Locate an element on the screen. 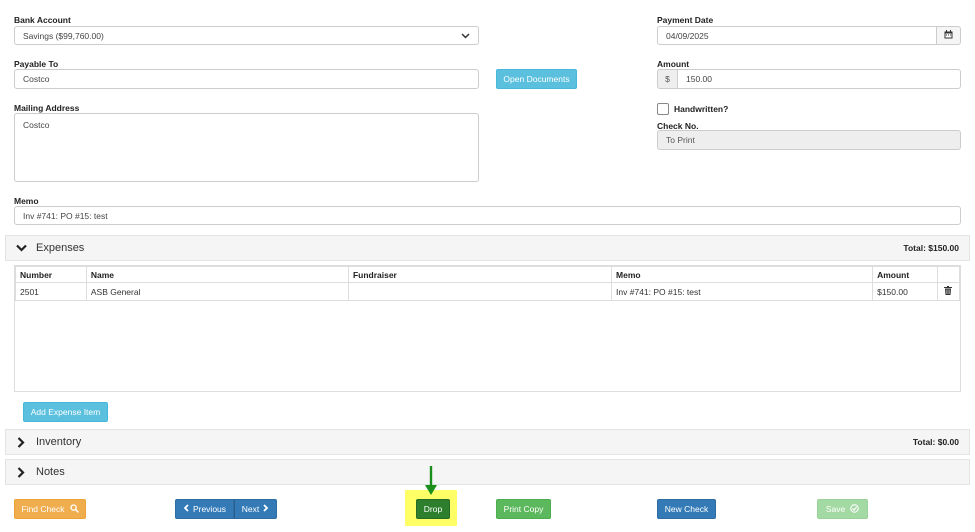 The image size is (975, 532). find-check-label: Find Check is located at coordinates (43, 509).